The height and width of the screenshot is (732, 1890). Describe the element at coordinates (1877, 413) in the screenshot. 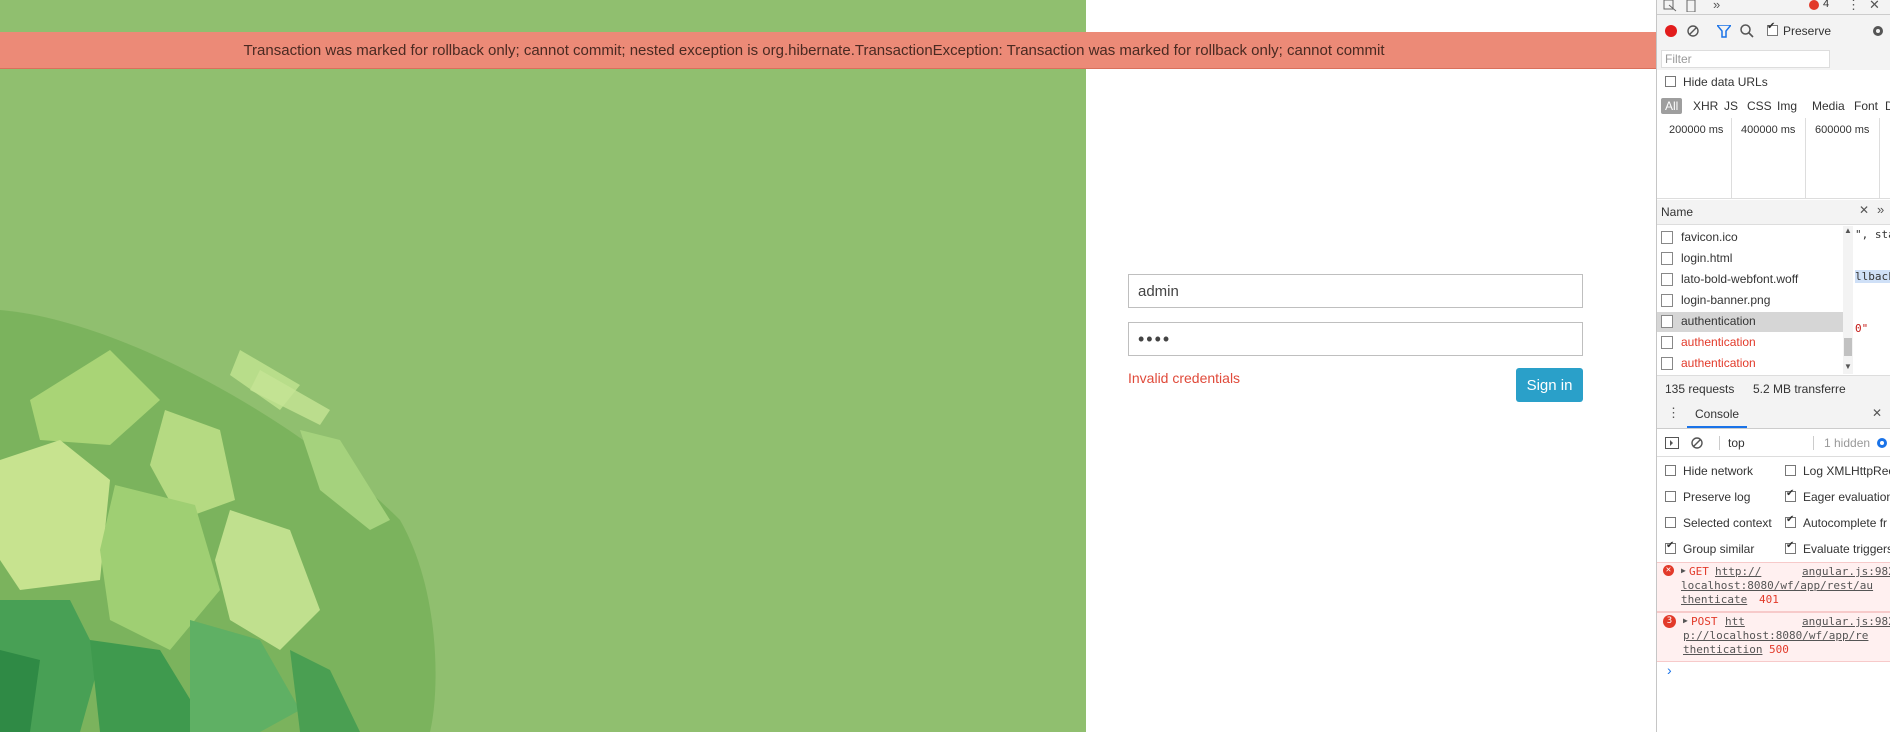

I see `close-drawer-icon: ✕` at that location.